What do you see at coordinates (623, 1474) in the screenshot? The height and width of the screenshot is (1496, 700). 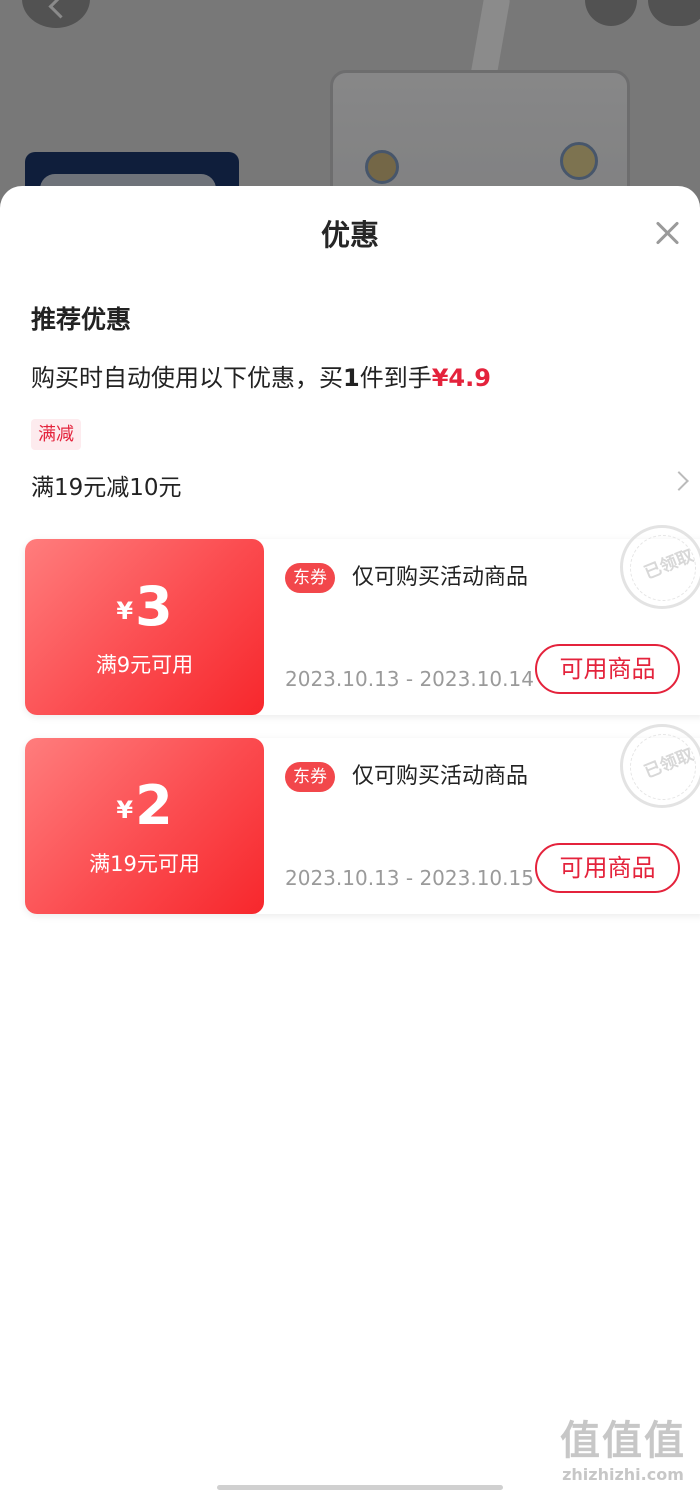 I see `watermark-url: zhizhizhi.com` at bounding box center [623, 1474].